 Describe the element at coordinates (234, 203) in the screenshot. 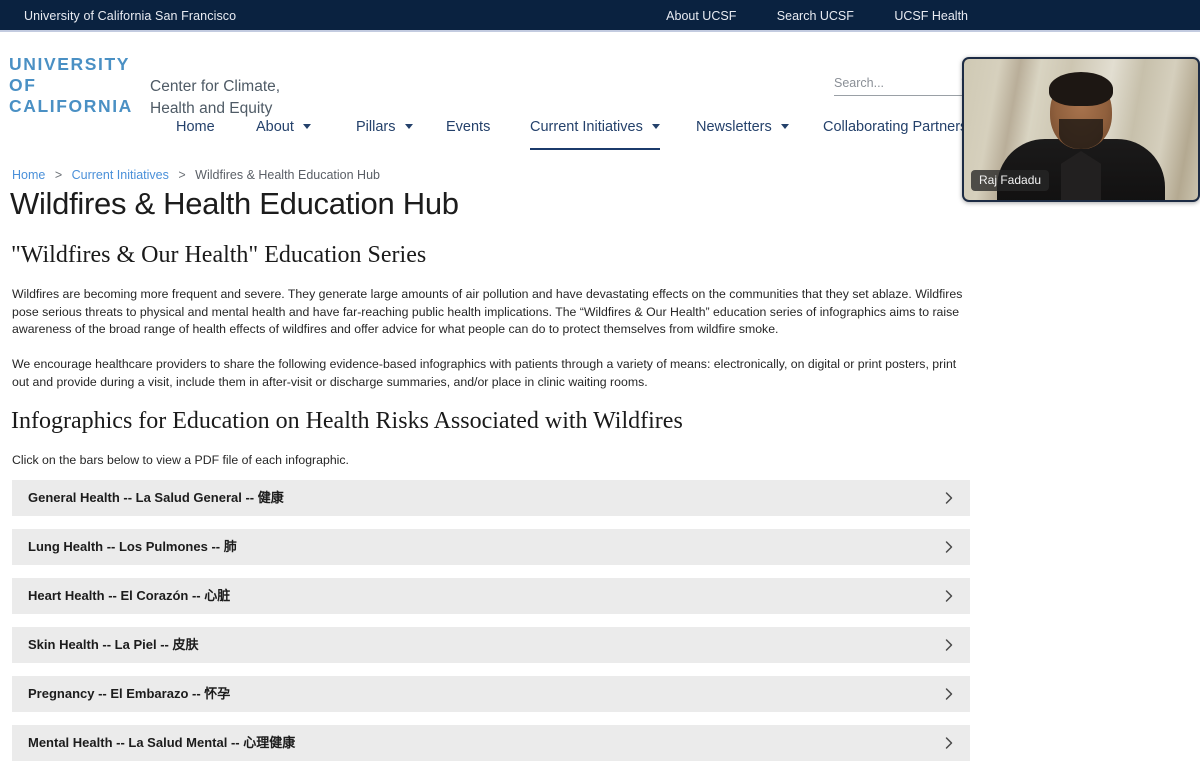

I see `page-title: Wildfires & Health Education Hub` at that location.